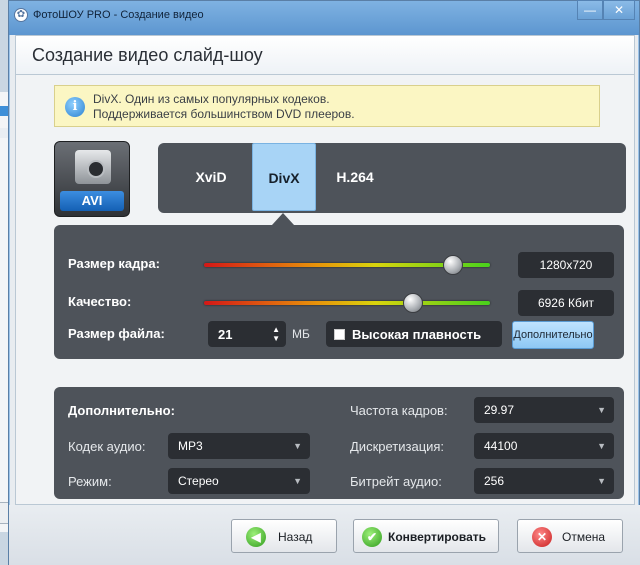 This screenshot has width=640, height=565. What do you see at coordinates (544, 481) in the screenshot?
I see `audio-bitrate-select: 256 ▼` at bounding box center [544, 481].